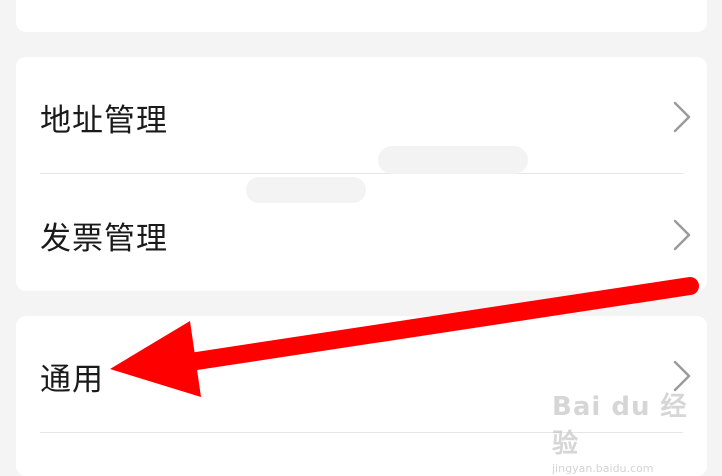 The height and width of the screenshot is (476, 722). Describe the element at coordinates (603, 468) in the screenshot. I see `watermark-sub: jingyan.baidu.com` at that location.